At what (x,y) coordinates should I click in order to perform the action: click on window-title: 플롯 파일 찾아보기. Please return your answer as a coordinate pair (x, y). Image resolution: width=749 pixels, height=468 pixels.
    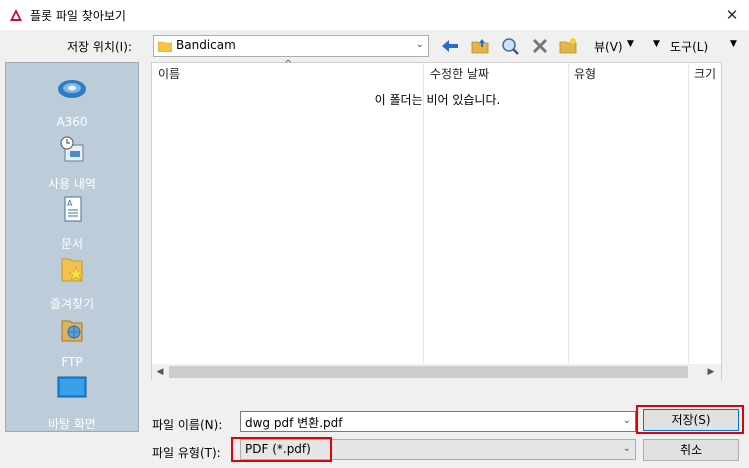
    Looking at the image, I should click on (78, 16).